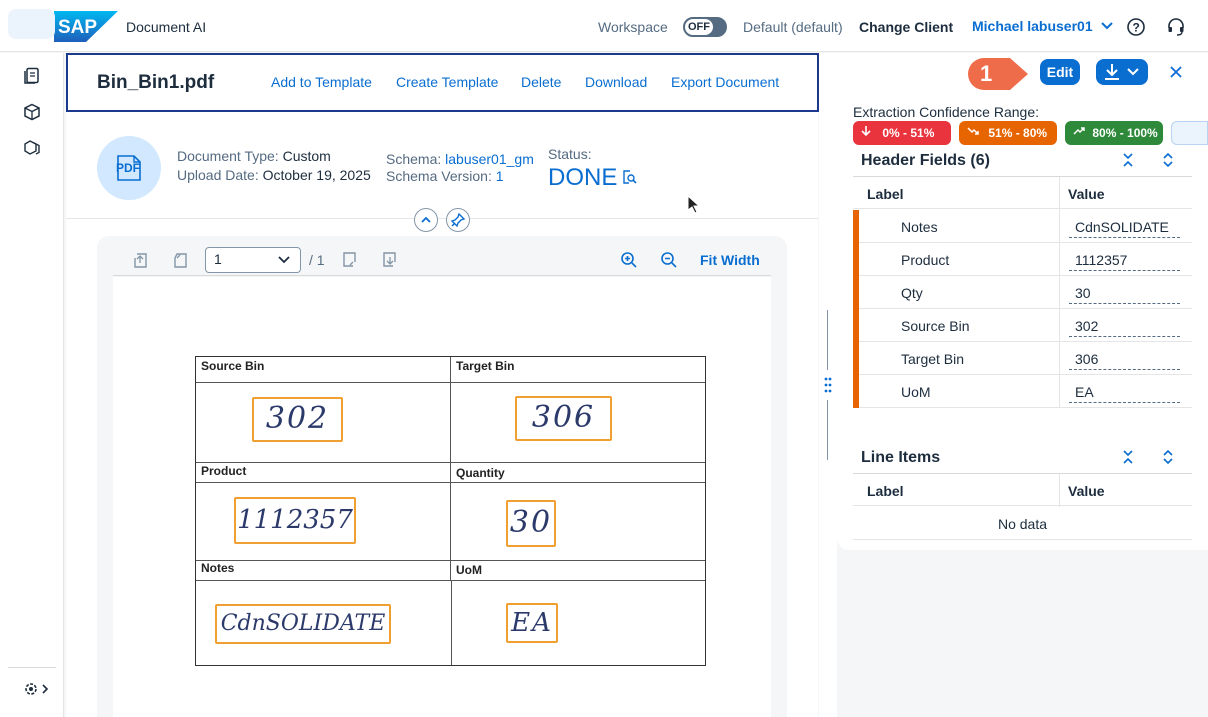 This screenshot has width=1208, height=717. I want to click on delete-link: Delete, so click(541, 82).